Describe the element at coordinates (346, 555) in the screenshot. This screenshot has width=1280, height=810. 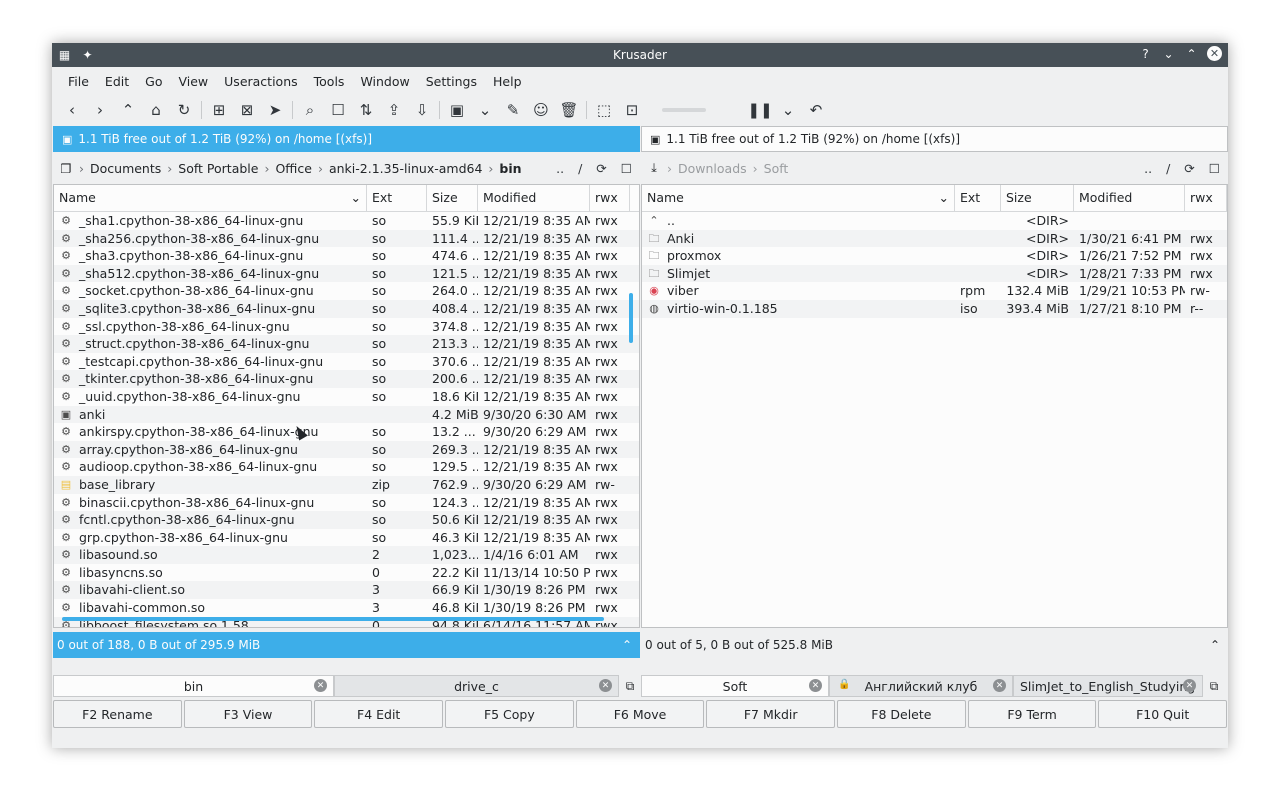
I see `table-row: ⚙ libasound.so 2 1,023.... 1/4/16 6:01 AM rwx` at that location.